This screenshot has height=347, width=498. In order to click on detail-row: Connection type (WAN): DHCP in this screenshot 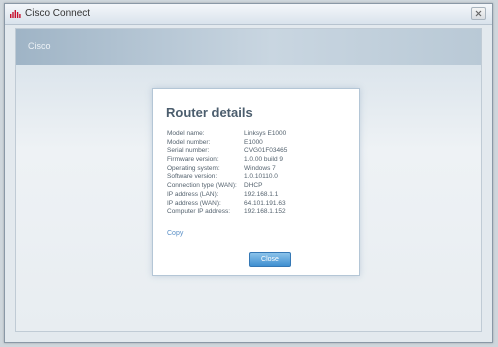, I will do `click(257, 186)`.